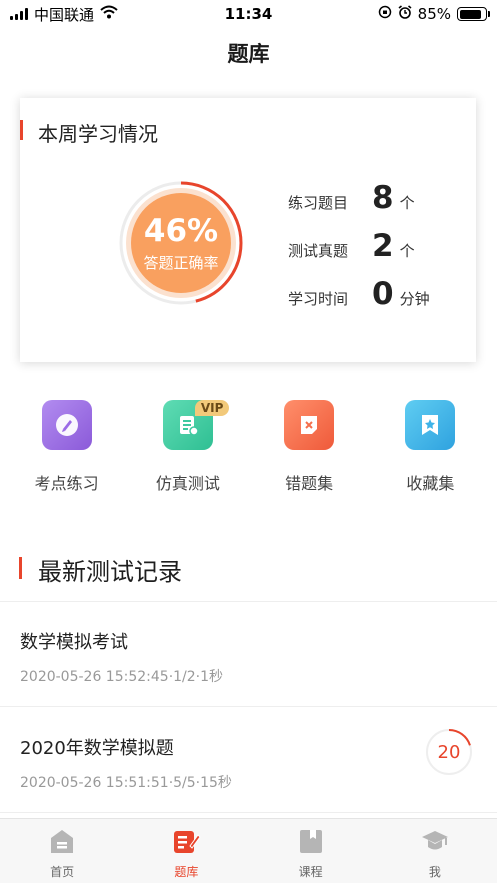 This screenshot has height=883, width=497. I want to click on stat-value: 0, so click(383, 294).